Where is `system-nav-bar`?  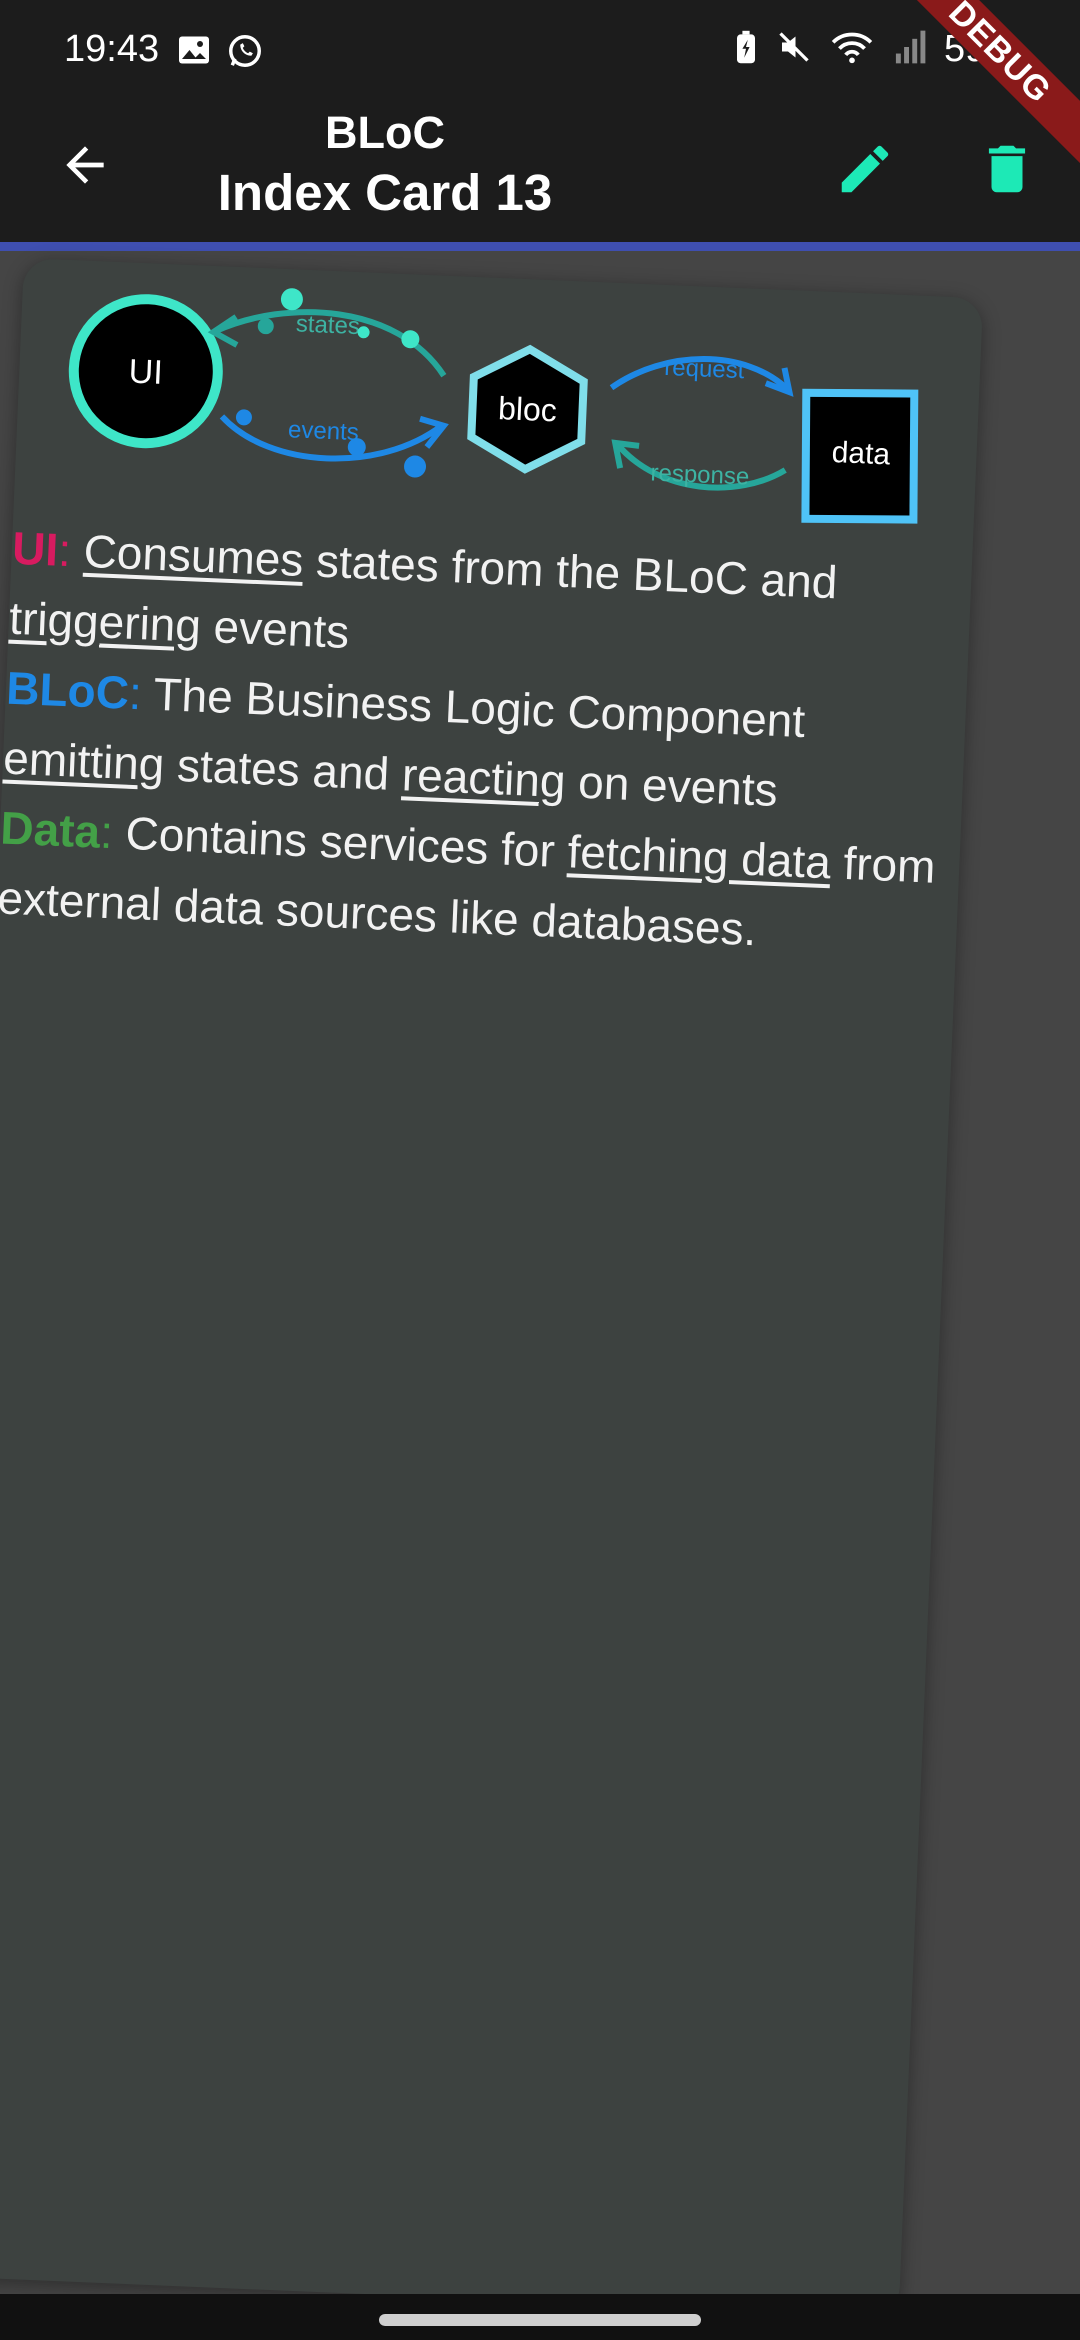 system-nav-bar is located at coordinates (540, 2317).